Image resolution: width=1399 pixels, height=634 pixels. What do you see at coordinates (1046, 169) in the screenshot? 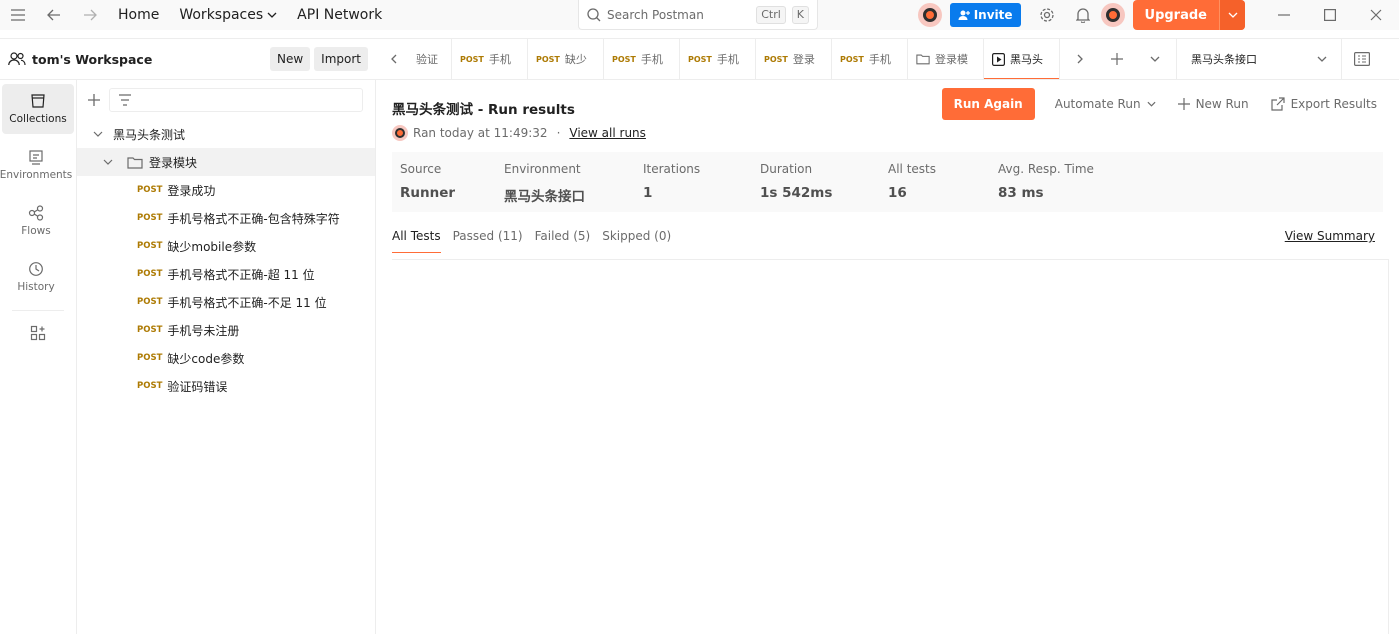
I see `summary-header: Avg. Resp. Time` at bounding box center [1046, 169].